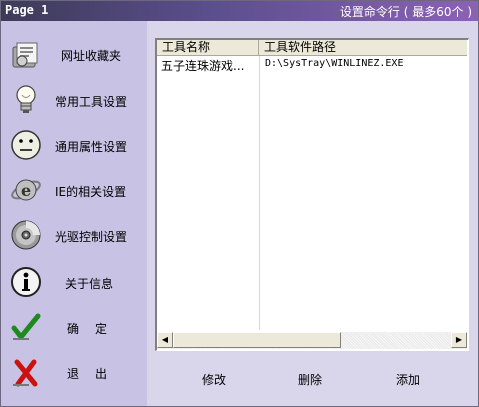 This screenshot has width=479, height=407. I want to click on sidebar-item-label: 常用工具设置, so click(91, 102).